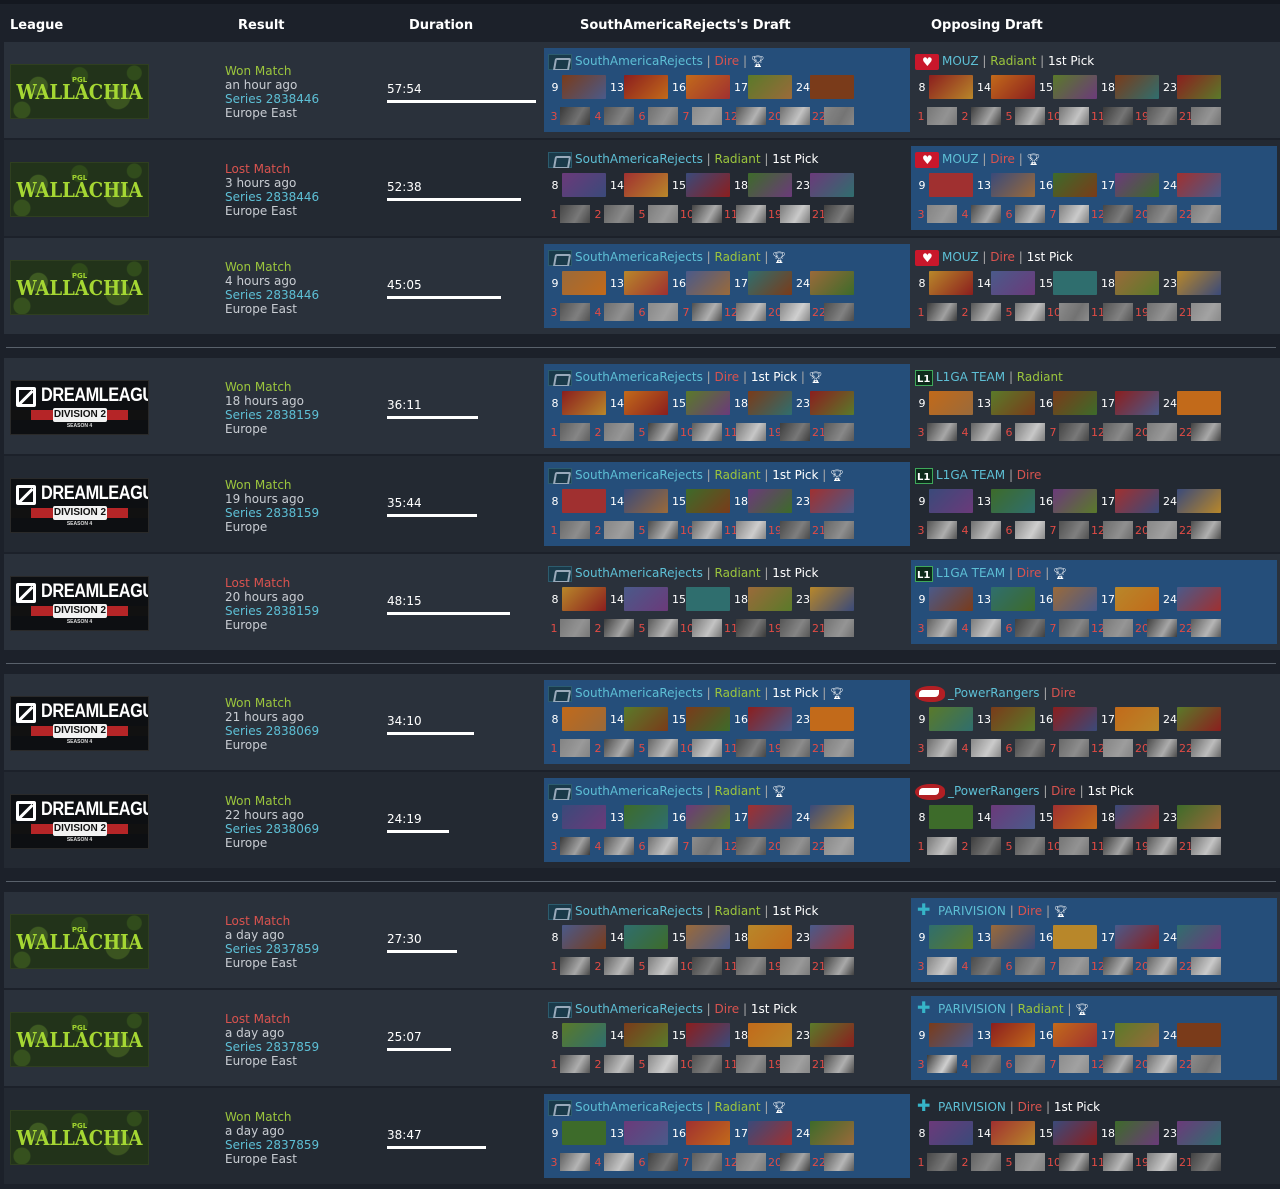 The image size is (1280, 1189). I want to click on hero-ban: 20, so click(789, 312).